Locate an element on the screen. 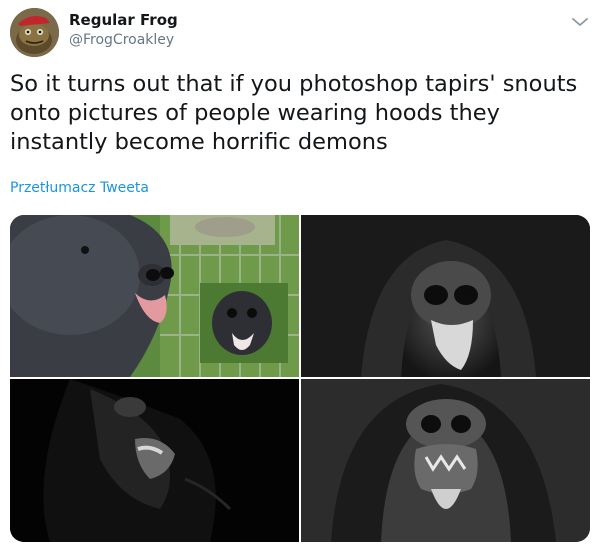 The image size is (600, 551). author-handle: @FrogCroakley is located at coordinates (121, 40).